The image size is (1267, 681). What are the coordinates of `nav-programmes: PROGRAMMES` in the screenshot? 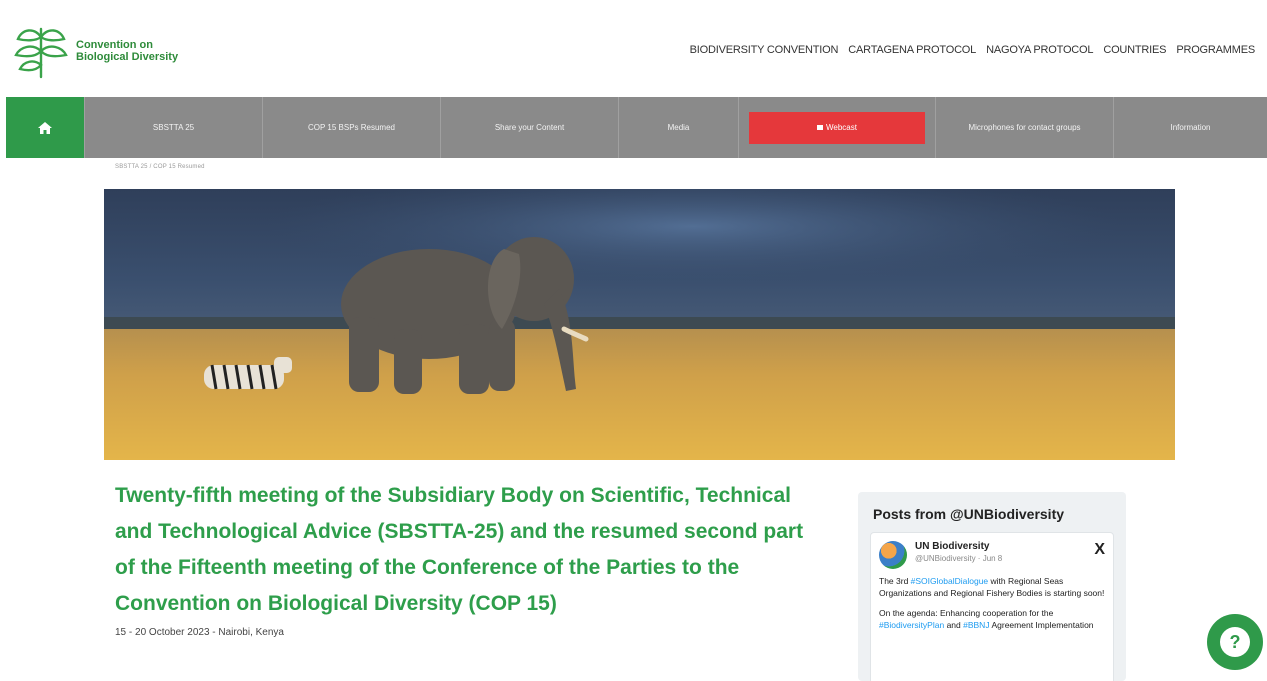 It's located at (1215, 50).